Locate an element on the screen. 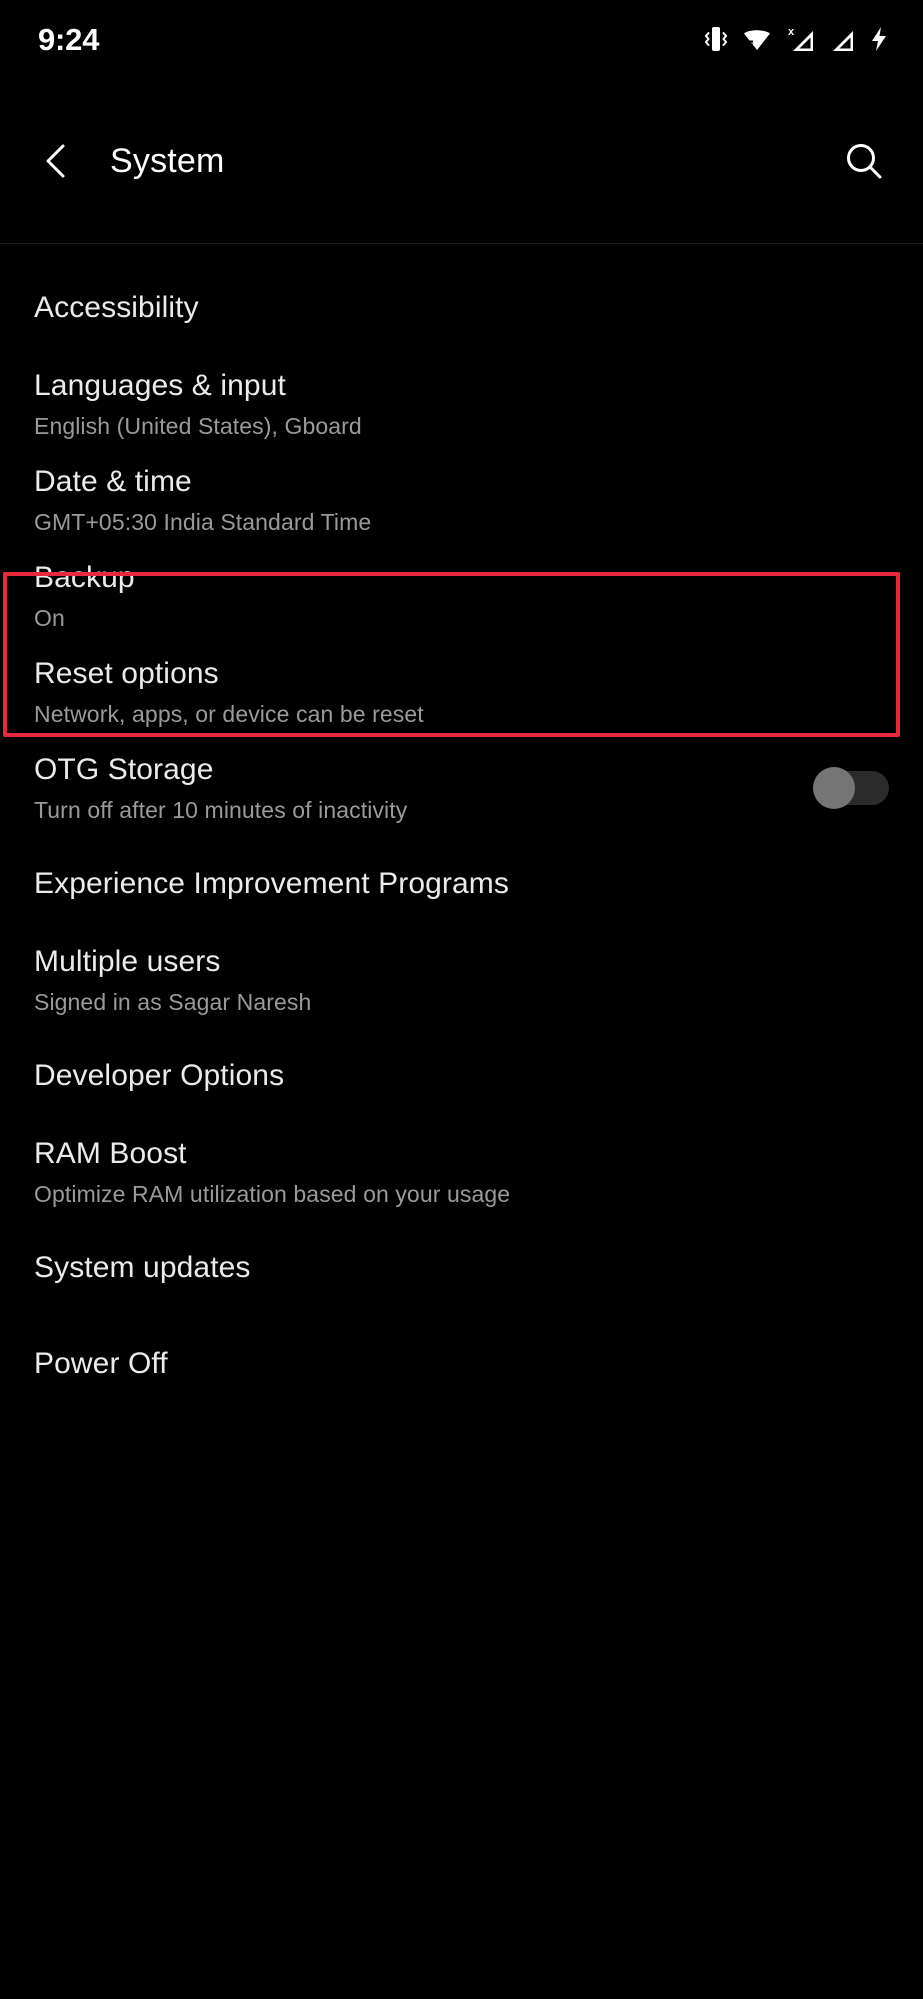 The width and height of the screenshot is (923, 1999). settings-row-title: Date & time is located at coordinates (113, 481).